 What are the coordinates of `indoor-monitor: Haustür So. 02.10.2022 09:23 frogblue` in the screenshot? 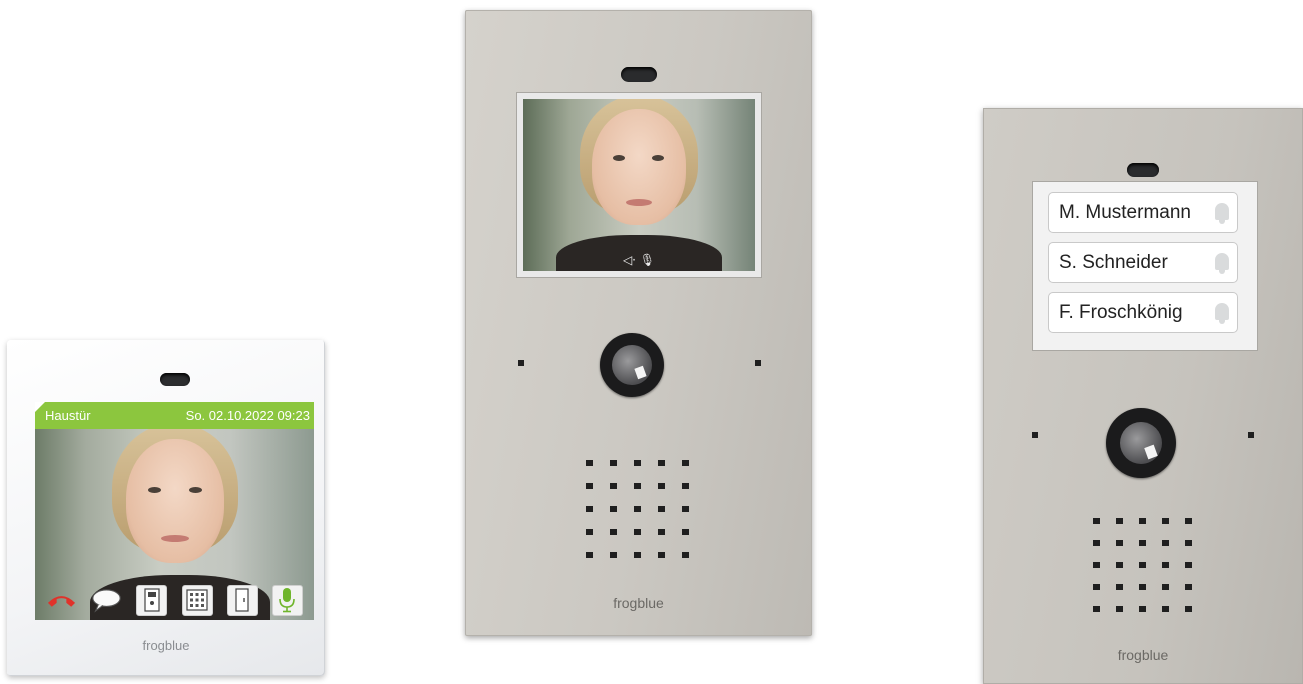 It's located at (166, 508).